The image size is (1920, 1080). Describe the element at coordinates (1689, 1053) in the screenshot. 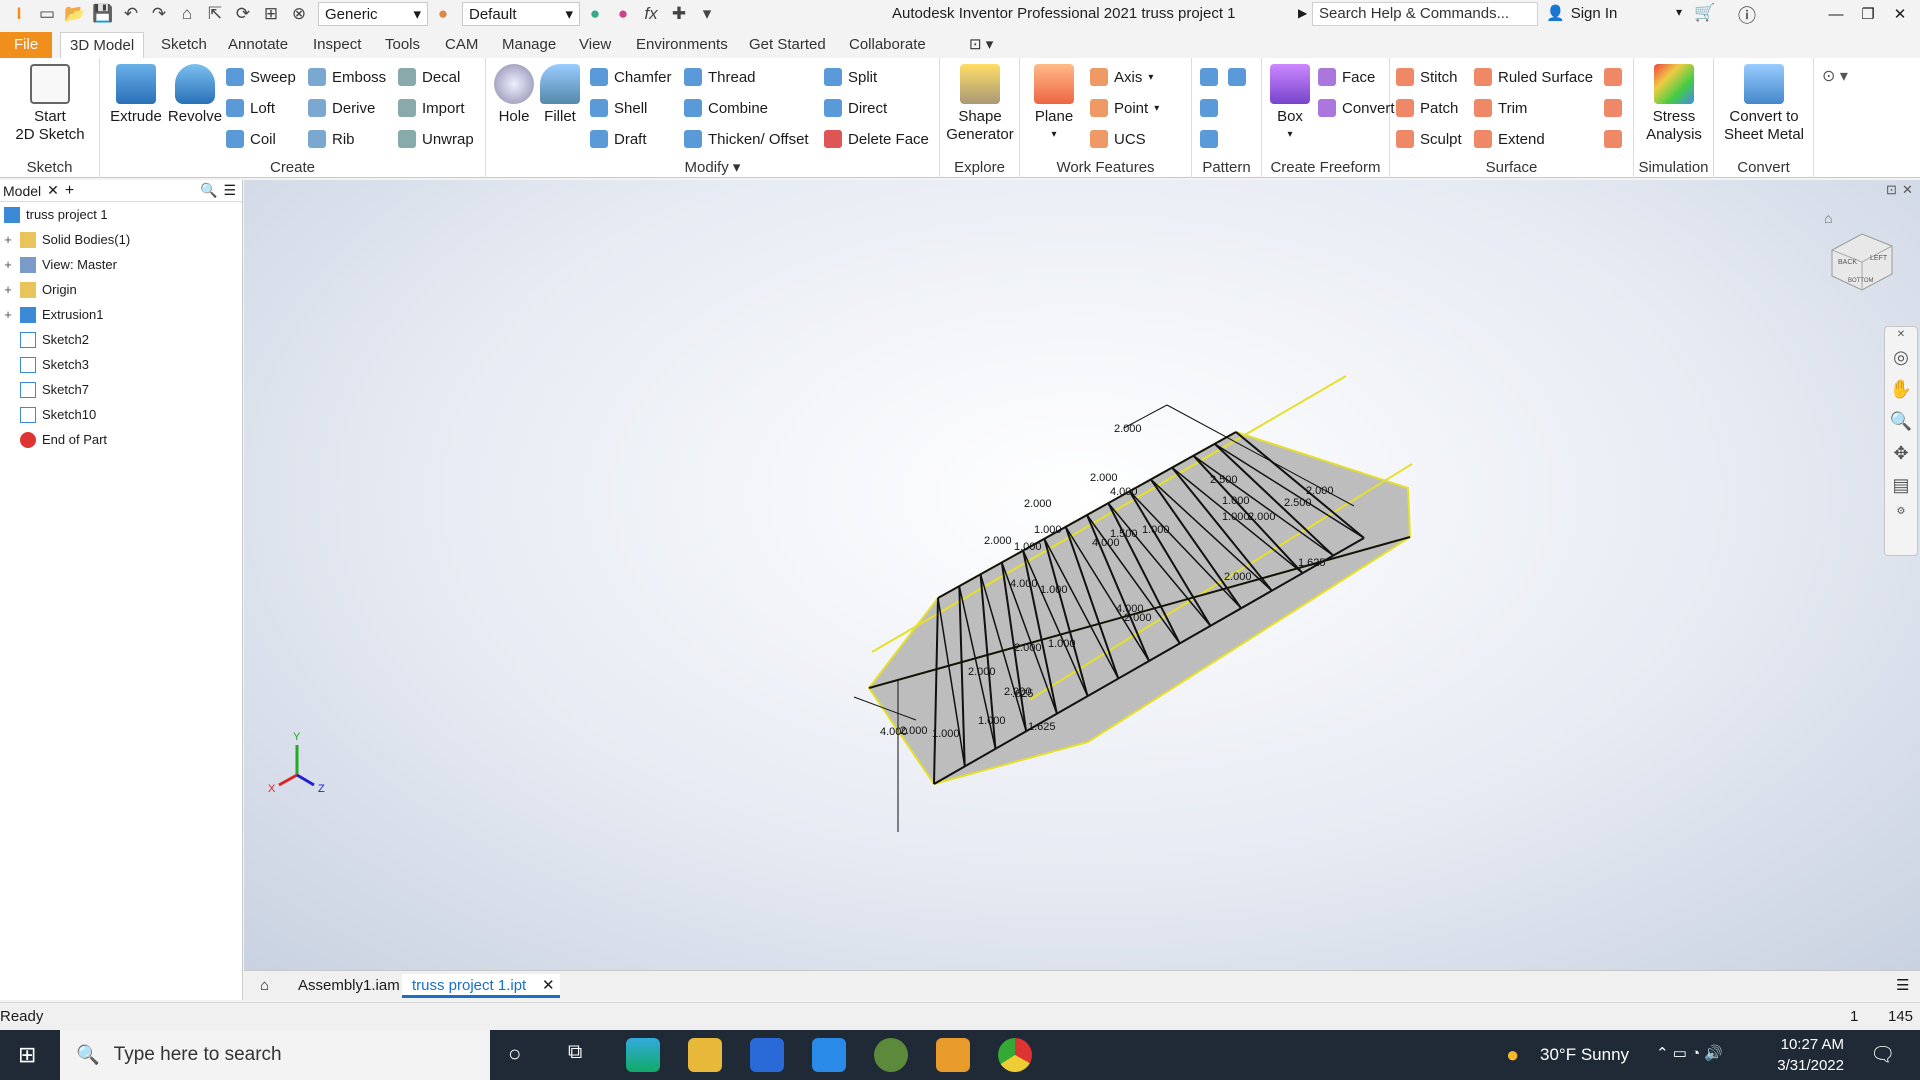

I see `system-tray-icons: ⌃ ▭ ◔ 🔊` at that location.